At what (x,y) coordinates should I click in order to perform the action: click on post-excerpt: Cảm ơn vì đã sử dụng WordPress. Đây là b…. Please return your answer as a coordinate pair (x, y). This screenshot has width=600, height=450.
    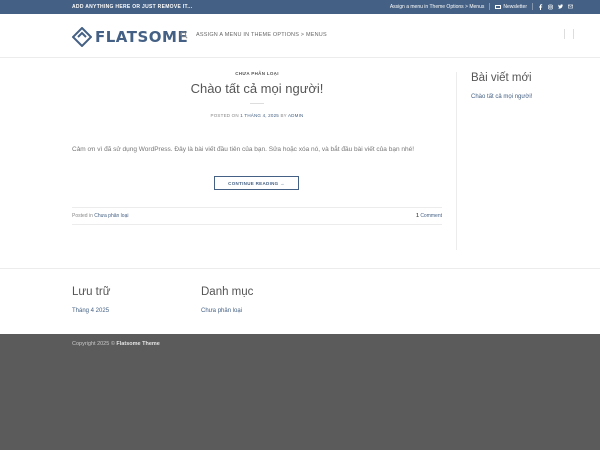
    Looking at the image, I should click on (243, 149).